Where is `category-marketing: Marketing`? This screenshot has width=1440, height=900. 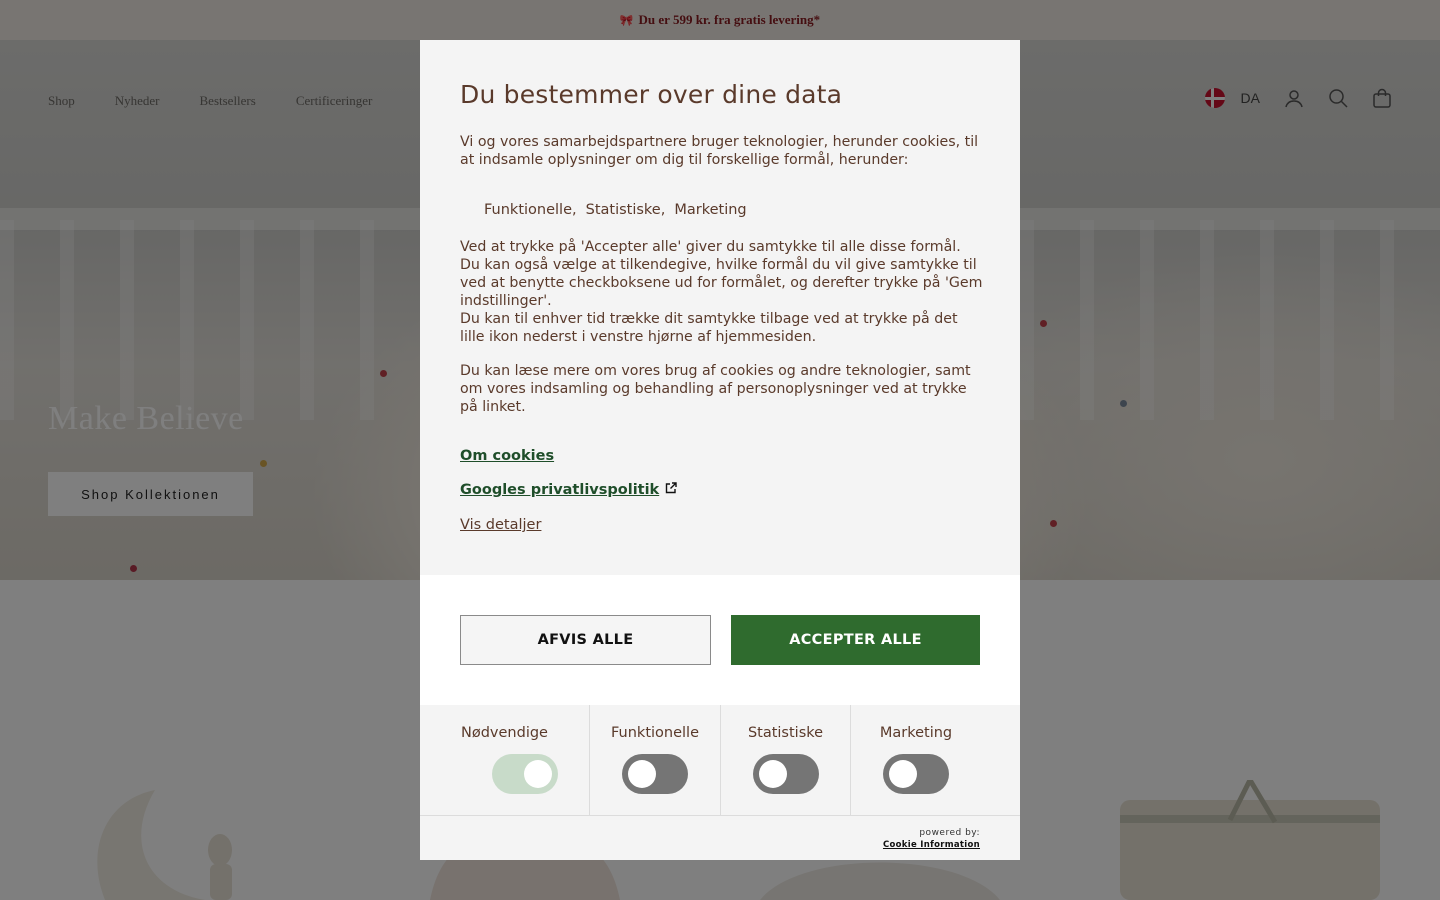 category-marketing: Marketing is located at coordinates (935, 760).